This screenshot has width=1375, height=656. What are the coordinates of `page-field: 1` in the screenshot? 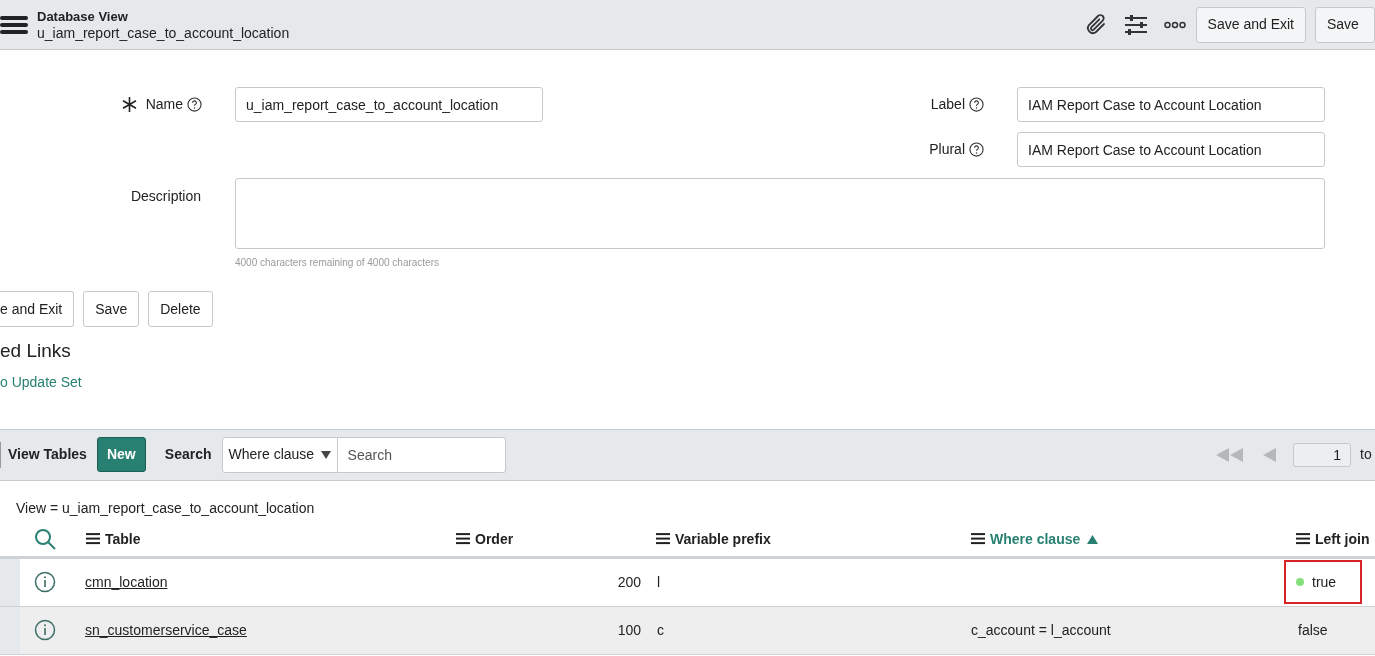 It's located at (1322, 454).